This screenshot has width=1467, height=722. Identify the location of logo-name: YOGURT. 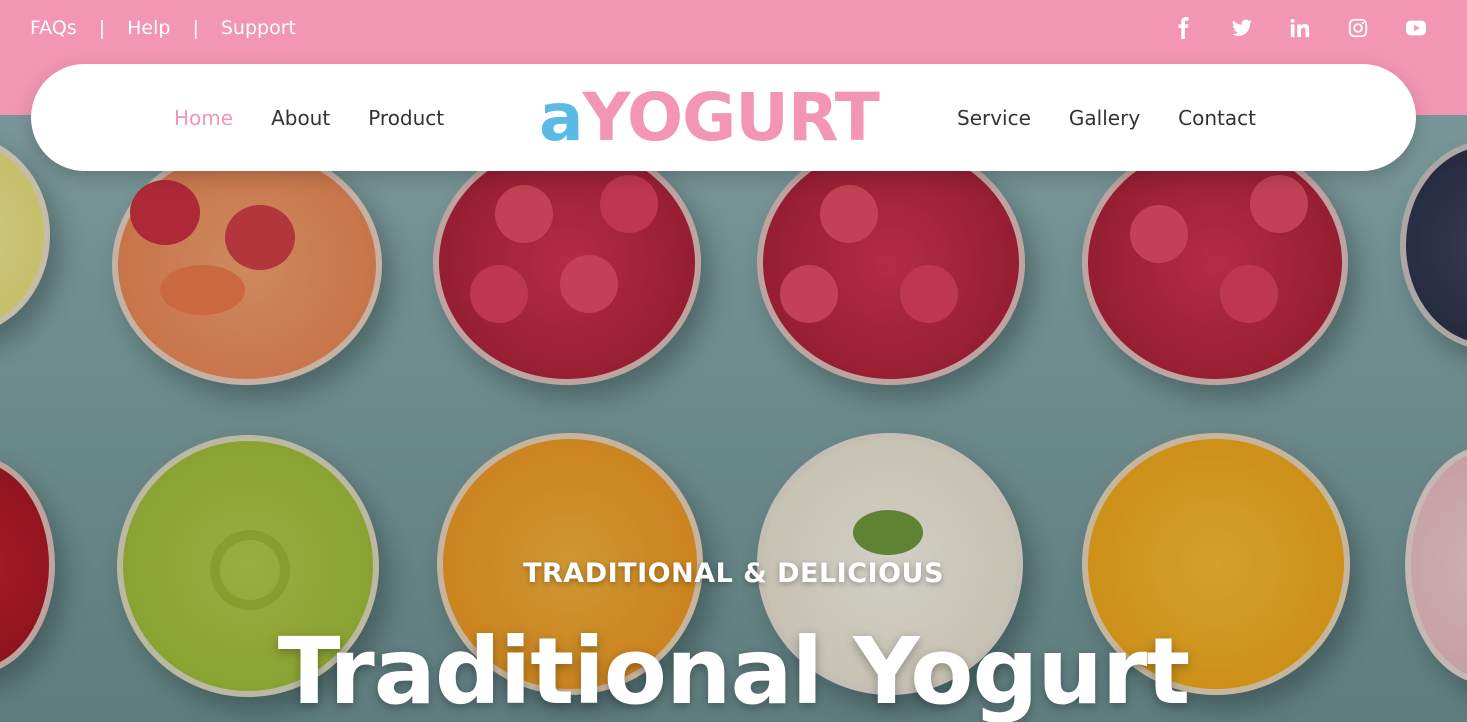
(731, 117).